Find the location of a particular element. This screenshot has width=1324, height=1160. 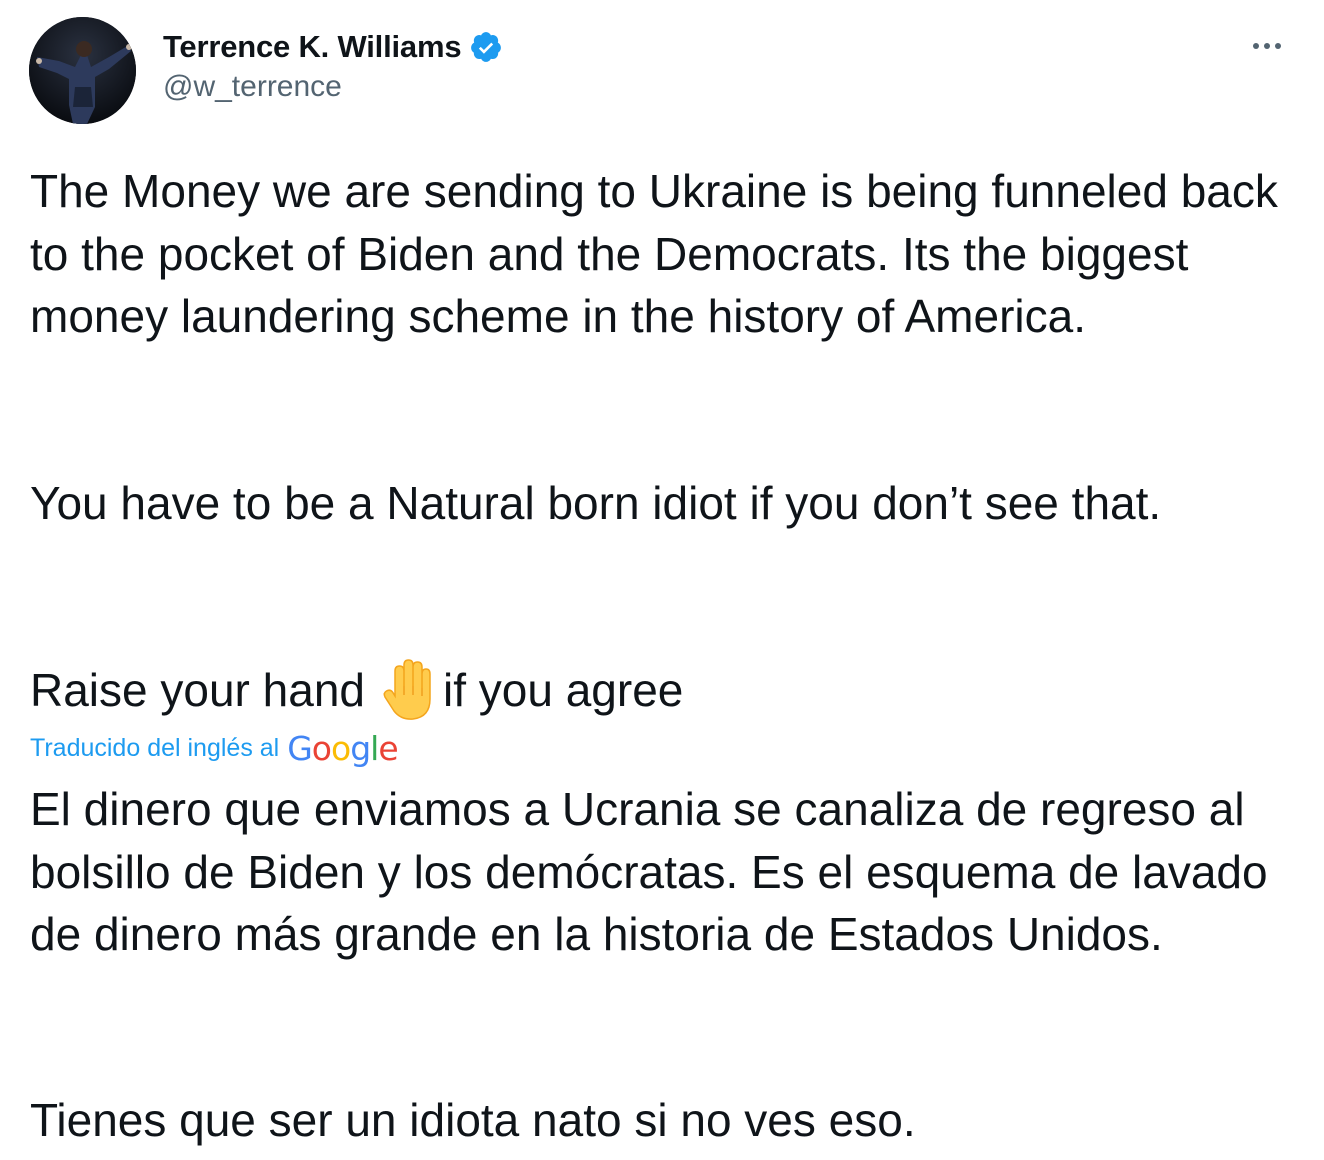

raised-hand-icon is located at coordinates (410, 690).